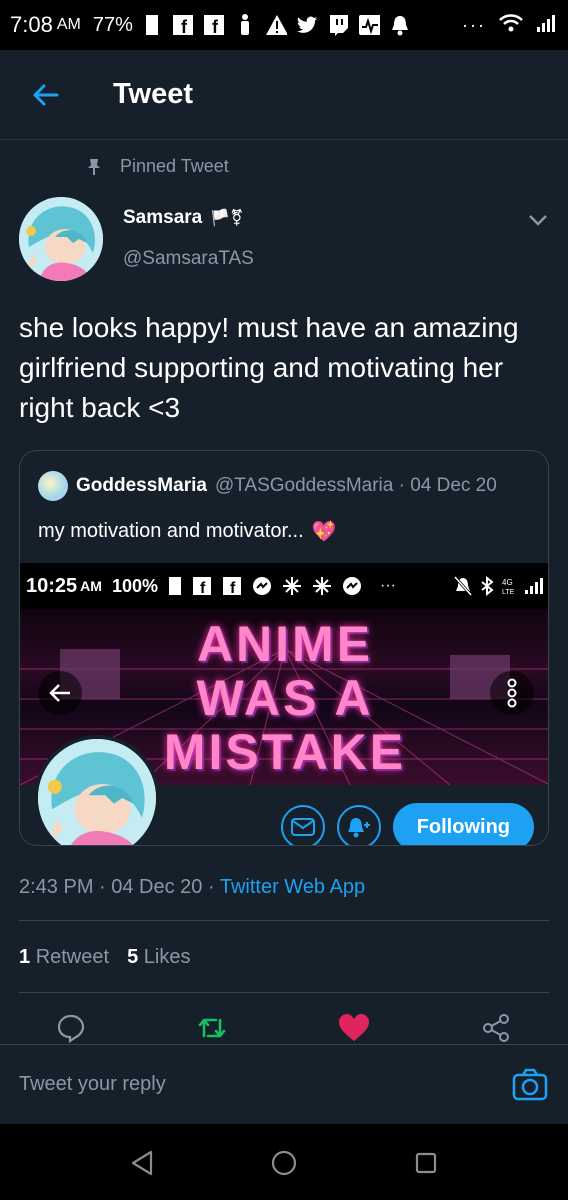  I want to click on status-ampm: AM, so click(68, 24).